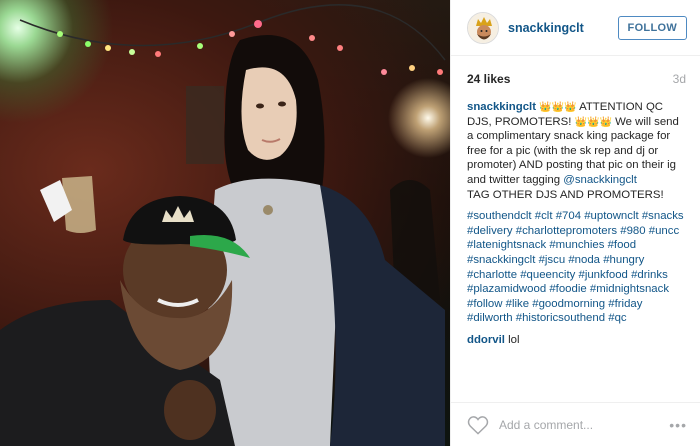 Image resolution: width=700 pixels, height=446 pixels. What do you see at coordinates (568, 216) in the screenshot?
I see `hashtag-link: #704` at bounding box center [568, 216].